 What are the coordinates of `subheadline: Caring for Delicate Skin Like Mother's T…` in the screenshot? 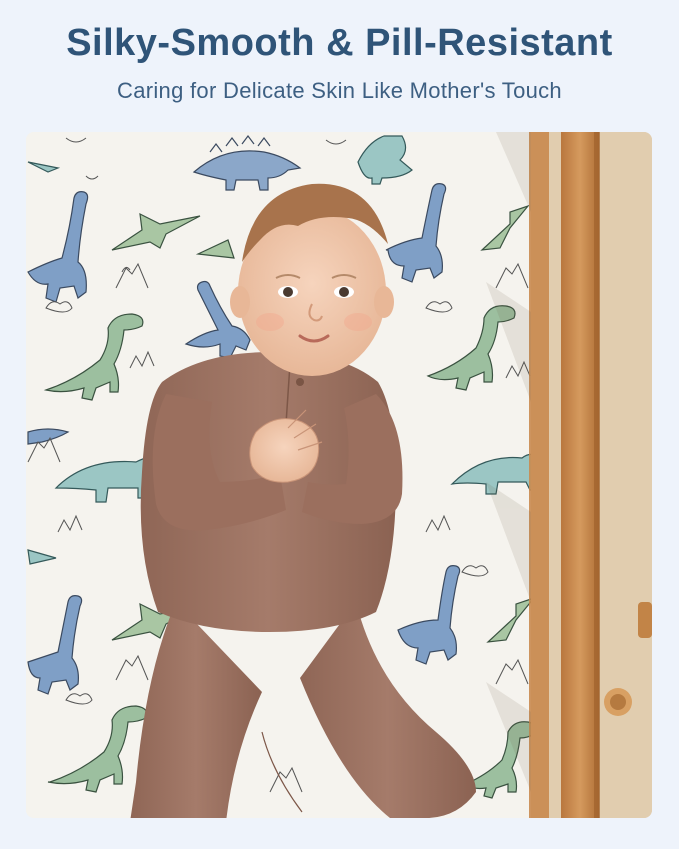 It's located at (339, 90).